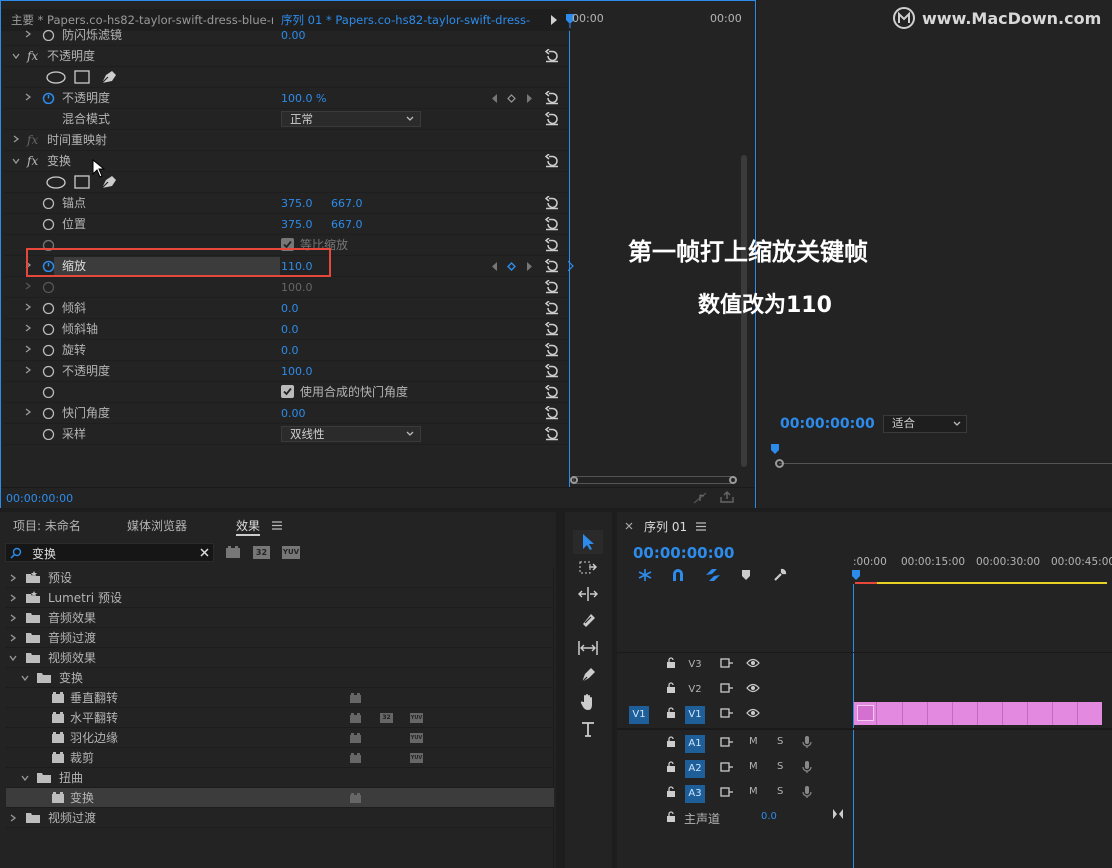 The width and height of the screenshot is (1112, 868). Describe the element at coordinates (695, 690) in the screenshot. I see `track-label: V2` at that location.